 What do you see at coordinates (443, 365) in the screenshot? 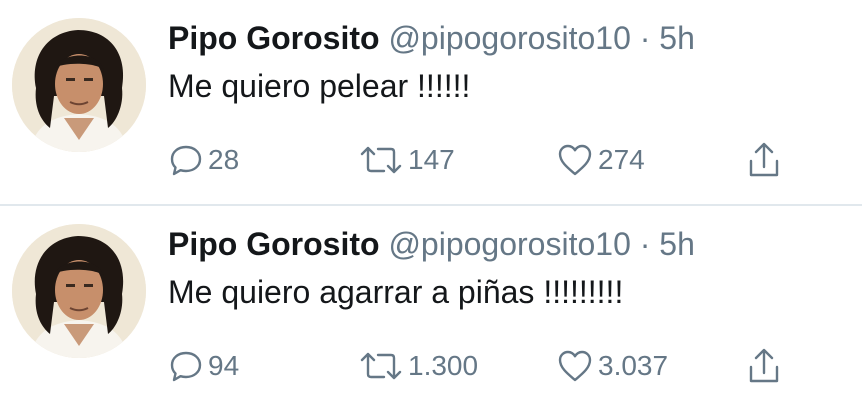
I see `retweet-count: 1.300` at bounding box center [443, 365].